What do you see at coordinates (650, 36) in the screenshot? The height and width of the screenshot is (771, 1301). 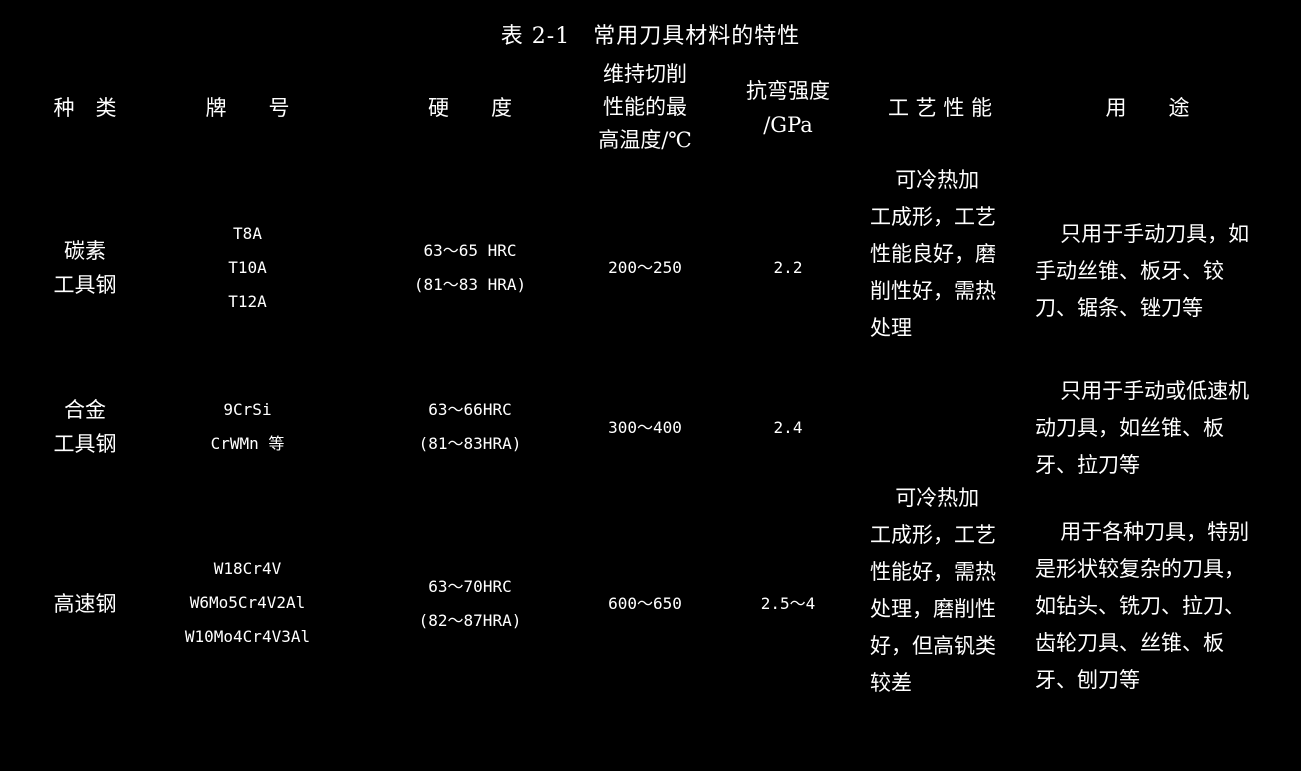 I see `table-title: 表 2-1 常用刀具材料的特性` at bounding box center [650, 36].